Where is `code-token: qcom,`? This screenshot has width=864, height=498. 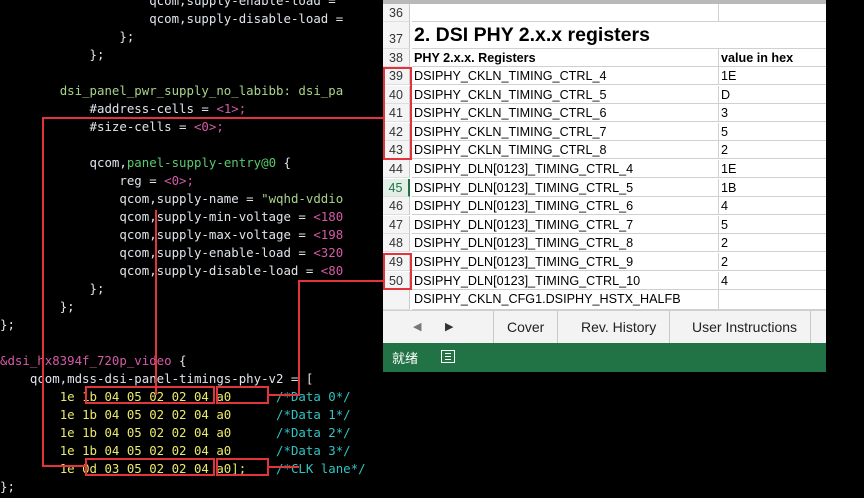
code-token: qcom, is located at coordinates (108, 162).